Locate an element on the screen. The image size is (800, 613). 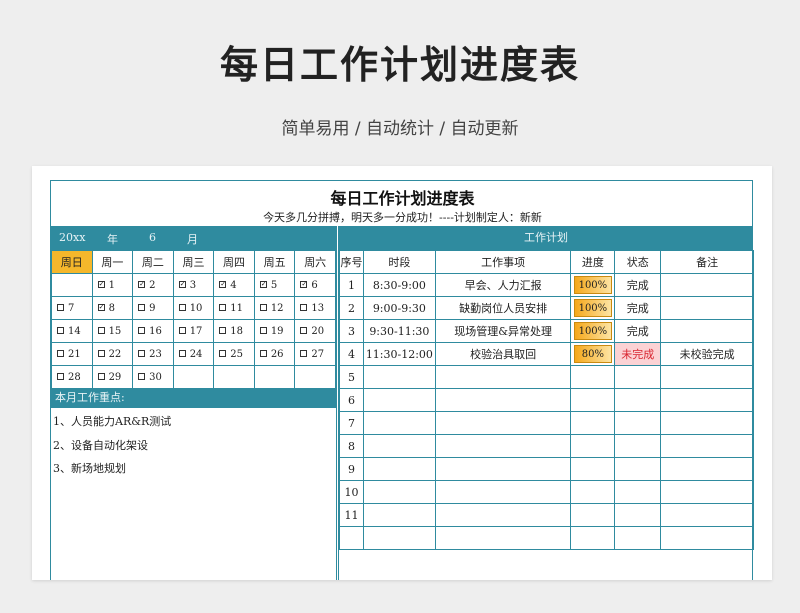
cell-no: 8 is located at coordinates (351, 446).